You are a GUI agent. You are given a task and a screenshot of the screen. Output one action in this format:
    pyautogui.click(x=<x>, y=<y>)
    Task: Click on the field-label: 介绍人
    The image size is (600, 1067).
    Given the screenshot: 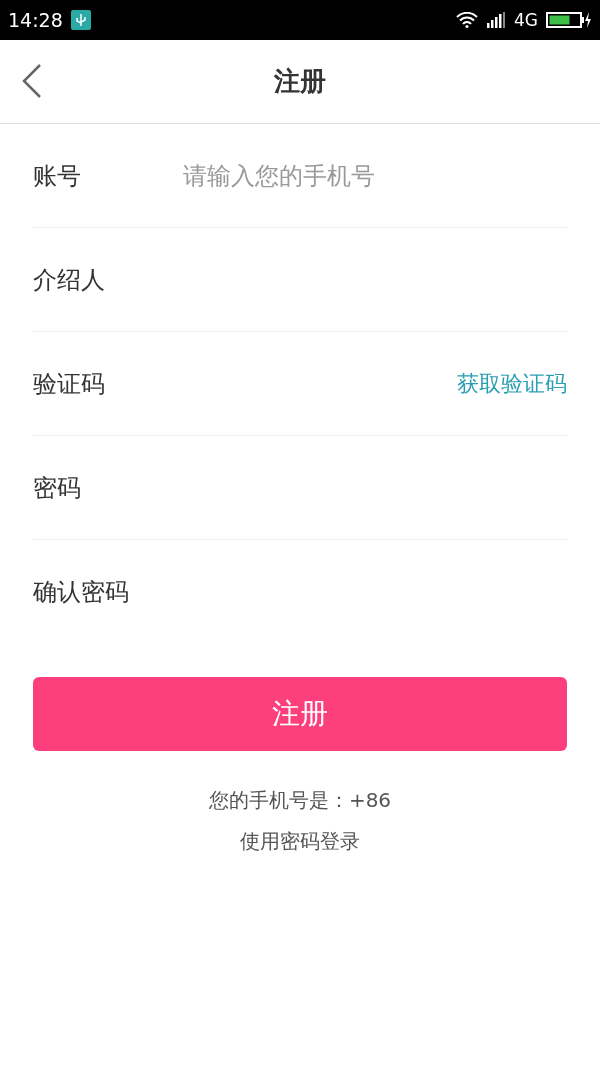 What is the action you would take?
    pyautogui.click(x=69, y=280)
    